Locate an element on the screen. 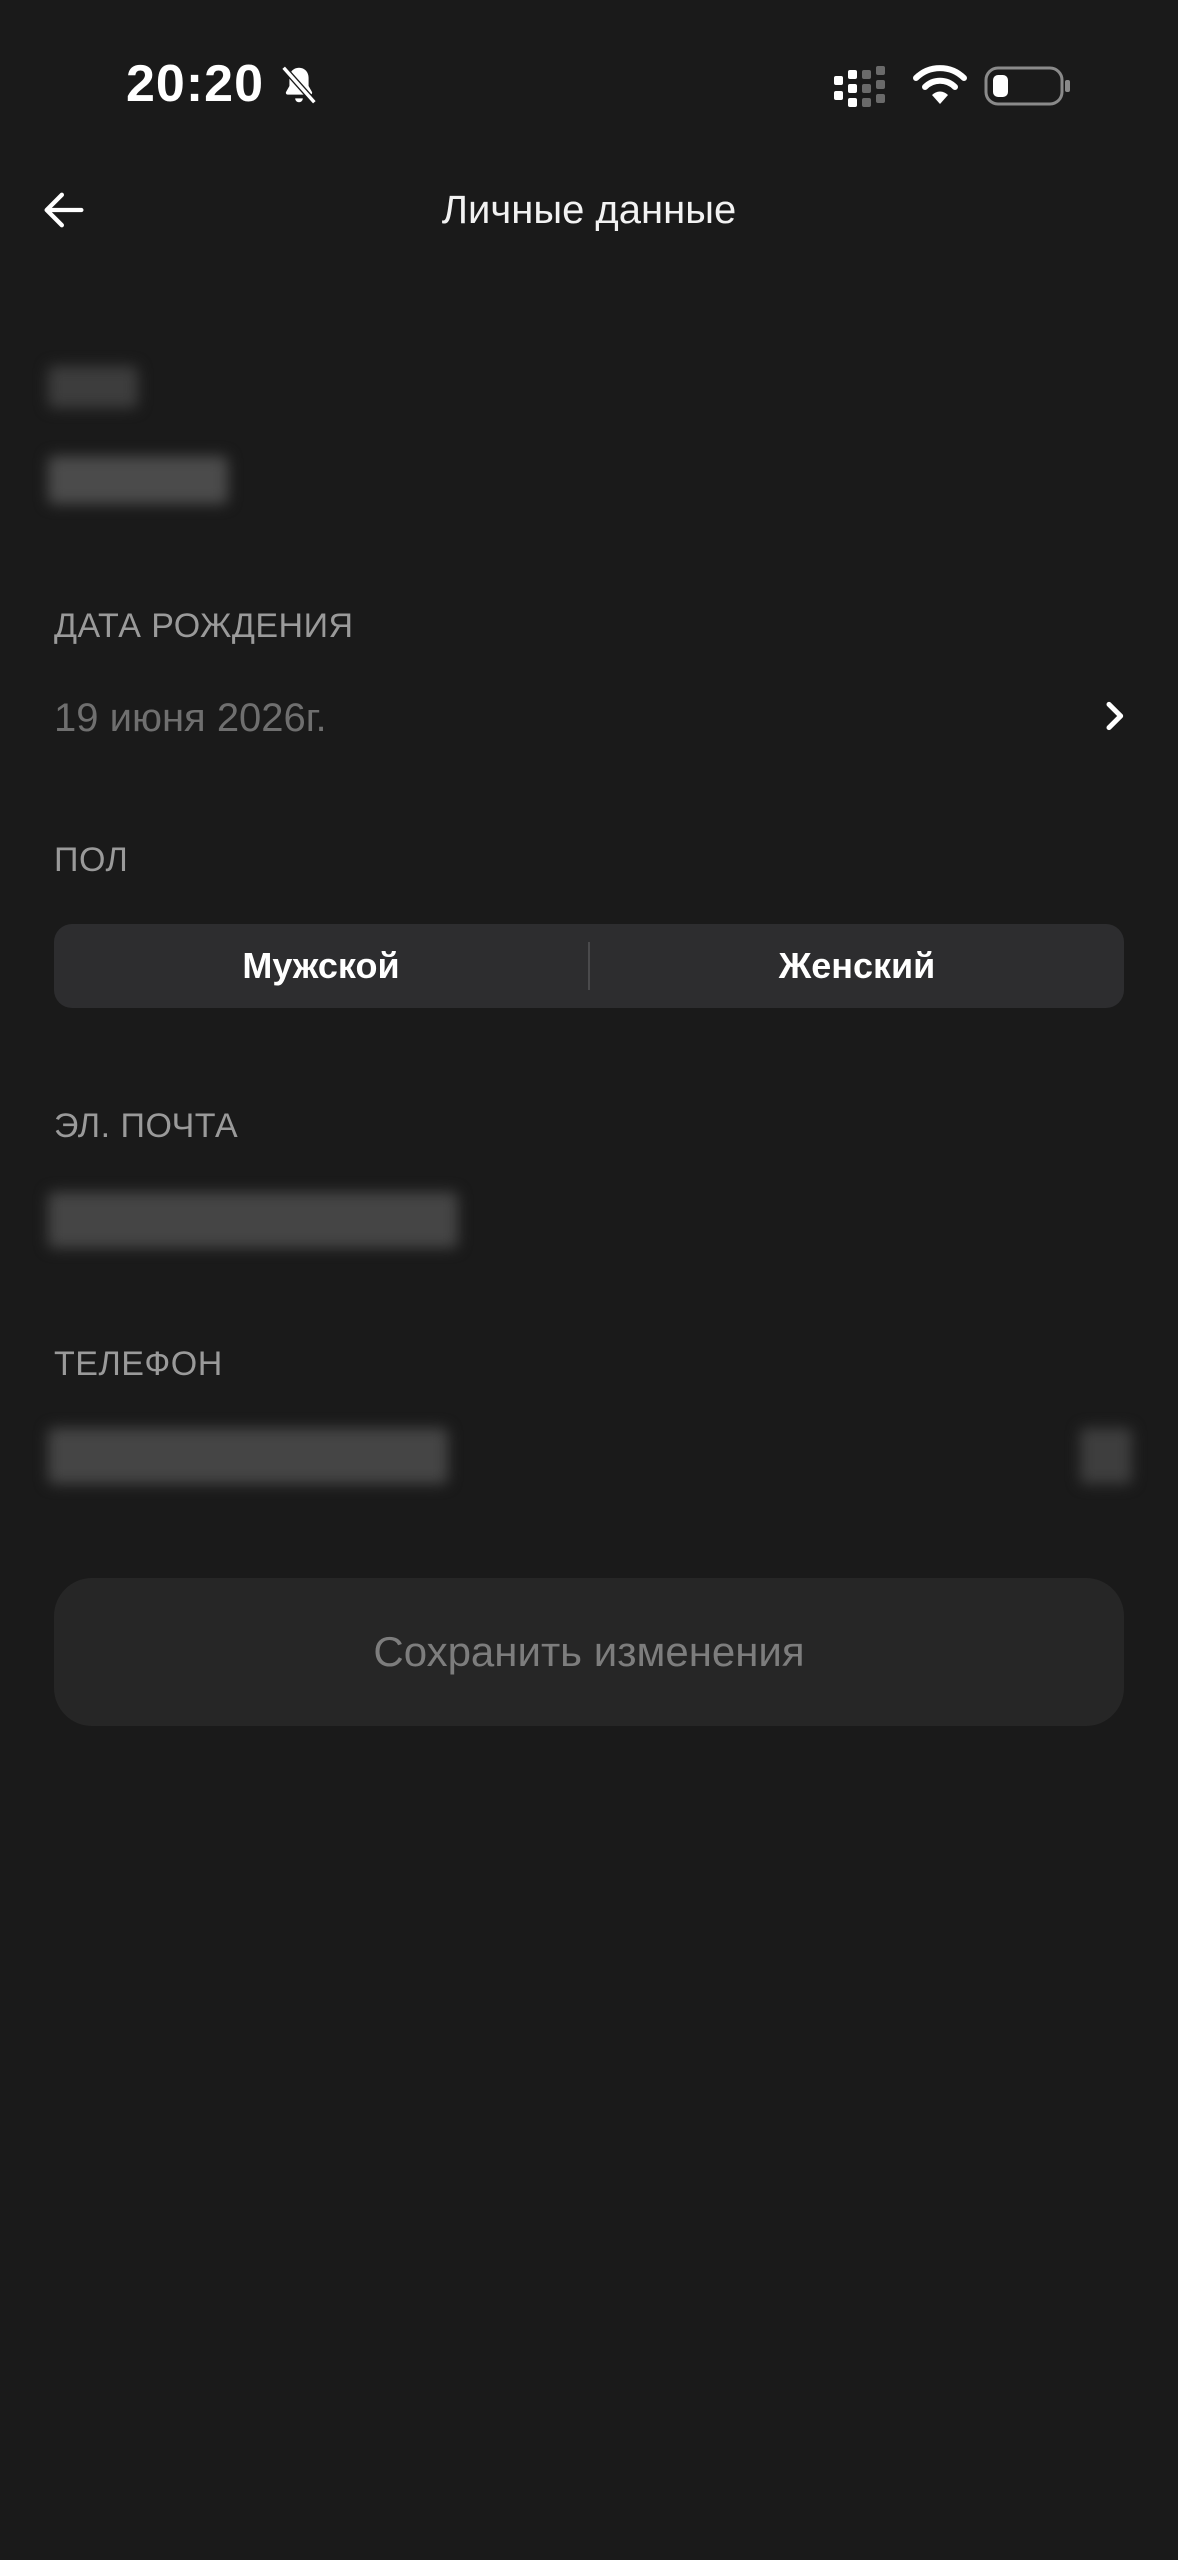 Image resolution: width=1178 pixels, height=2560 pixels. gender-option-male: Мужской is located at coordinates (321, 966).